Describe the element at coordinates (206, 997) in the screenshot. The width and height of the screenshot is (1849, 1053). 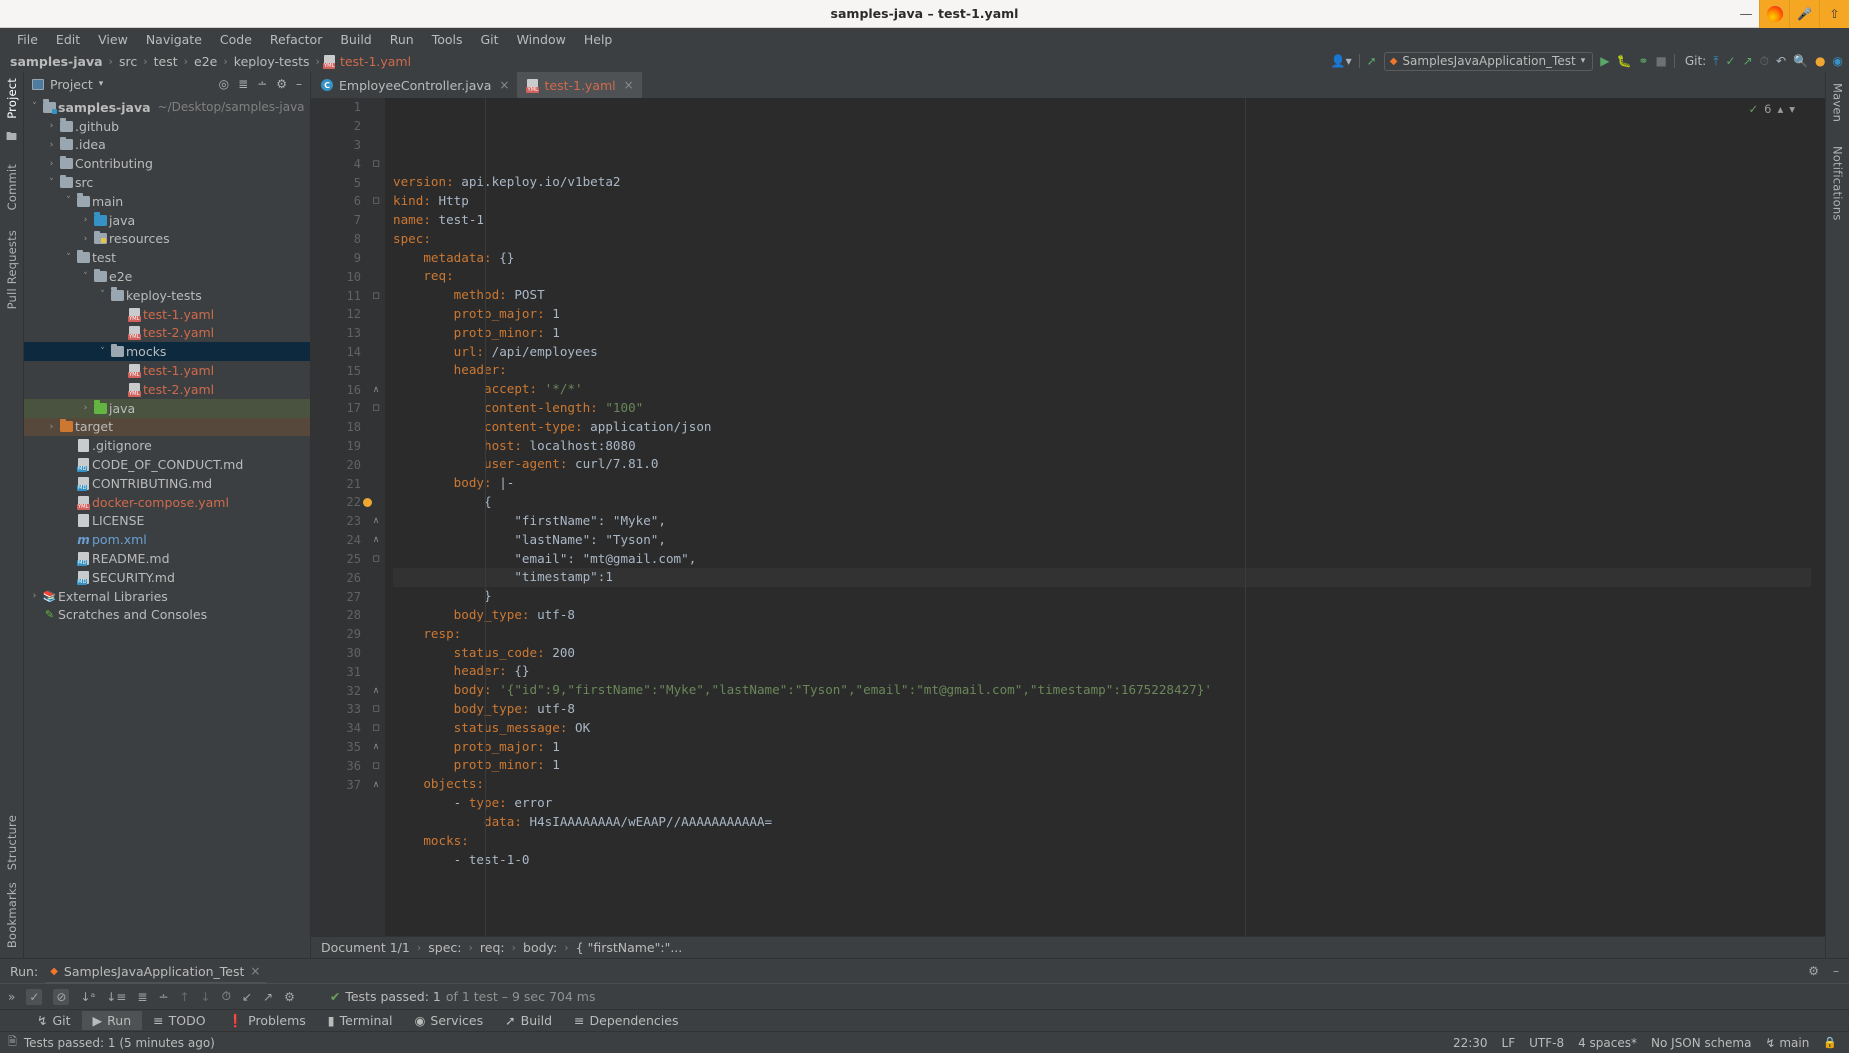
I see `next-test-icon: ↓` at that location.